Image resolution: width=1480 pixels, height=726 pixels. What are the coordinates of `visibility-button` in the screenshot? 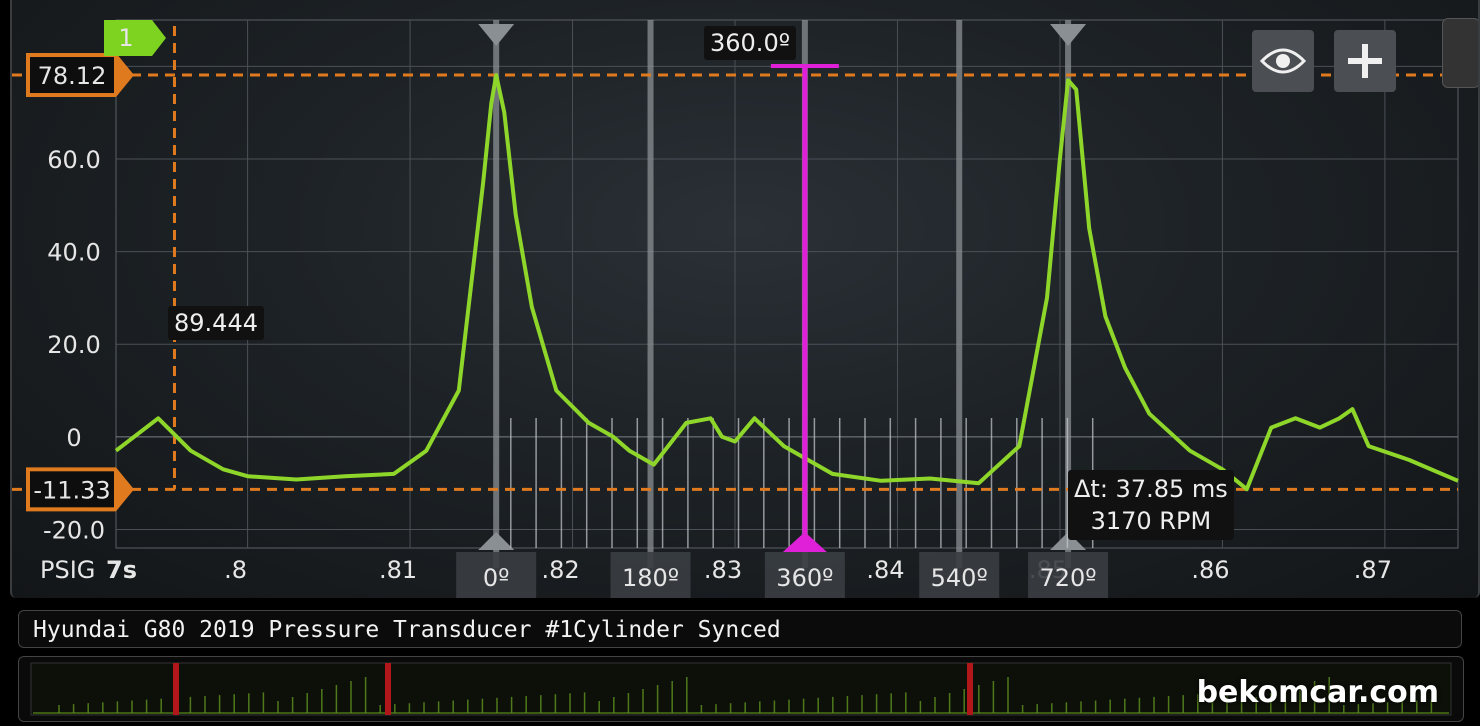 It's located at (1283, 61).